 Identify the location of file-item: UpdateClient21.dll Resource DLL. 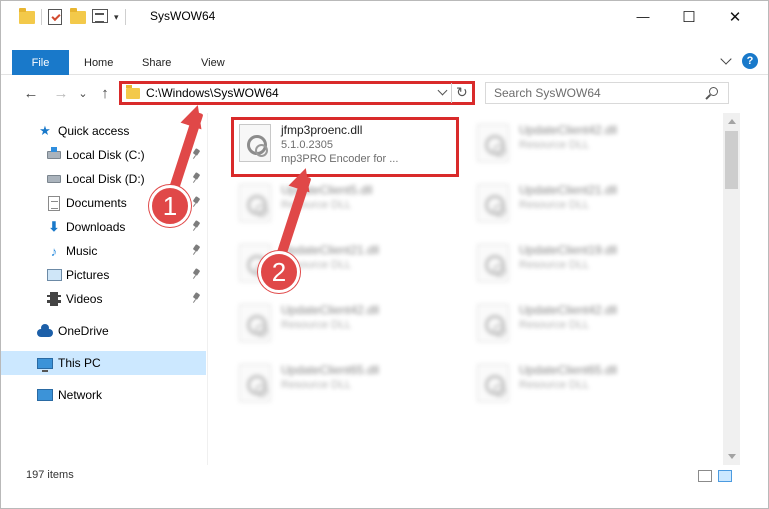
(583, 203).